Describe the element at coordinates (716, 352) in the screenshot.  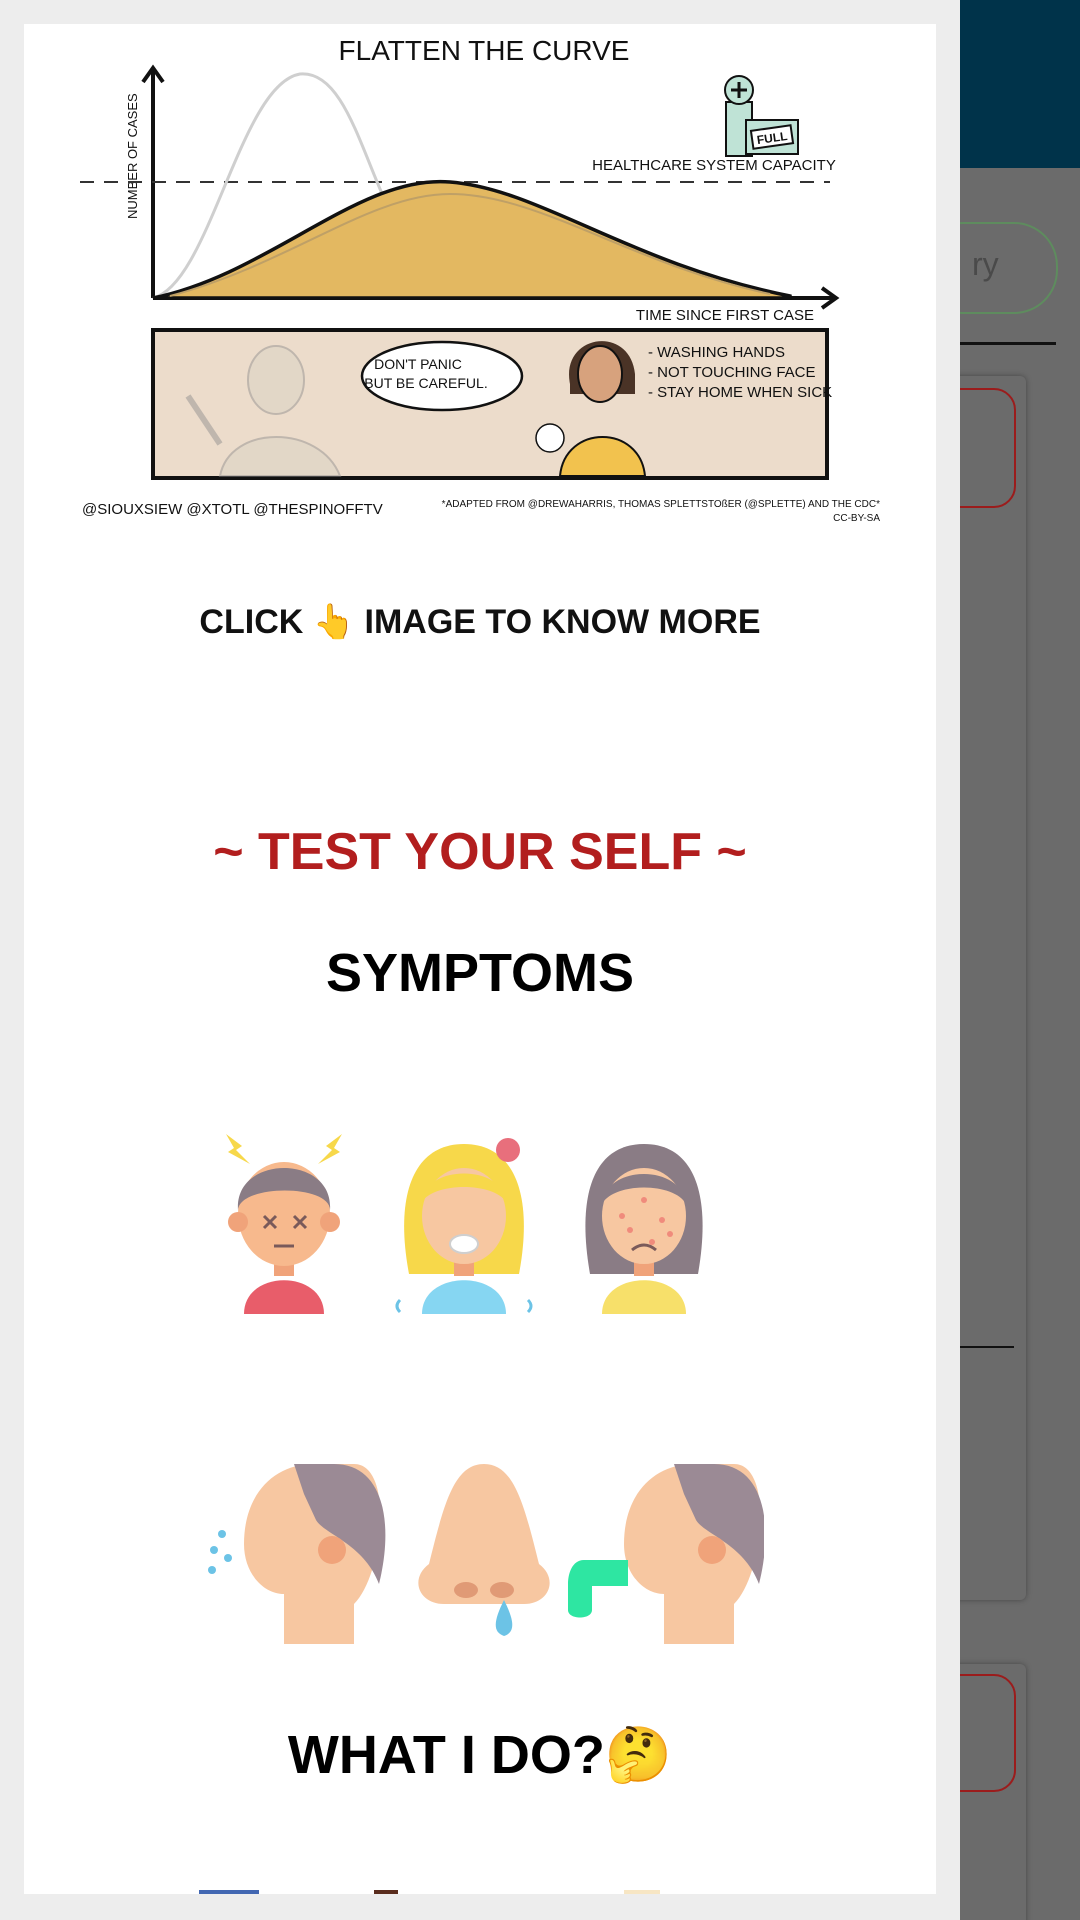
I see `tip-1: - WASHING HANDS` at that location.